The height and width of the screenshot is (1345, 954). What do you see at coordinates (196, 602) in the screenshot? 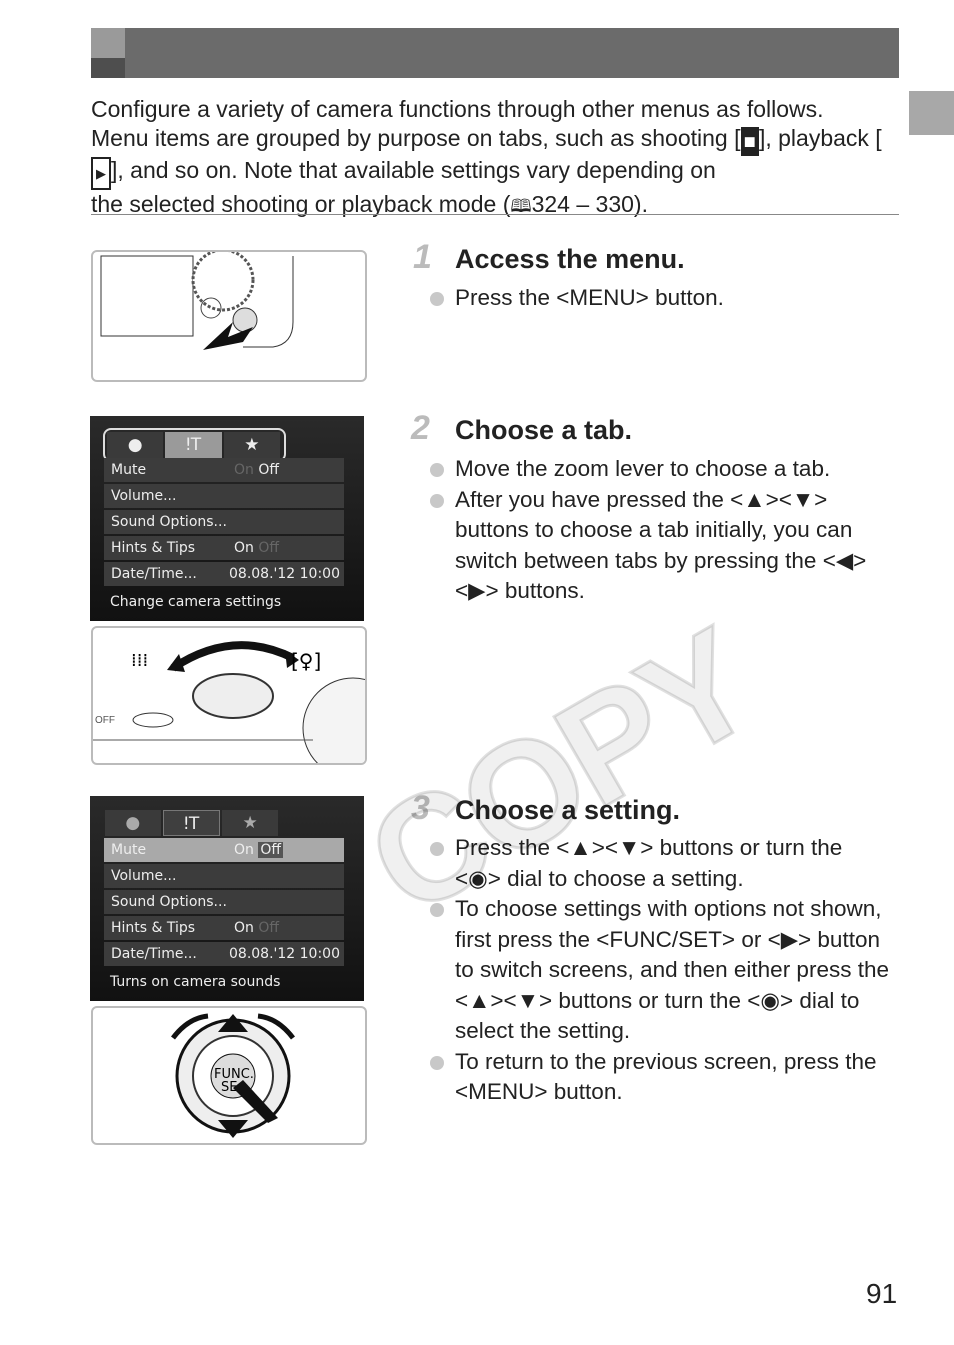
I see `menu-hint: Change camera settings` at bounding box center [196, 602].